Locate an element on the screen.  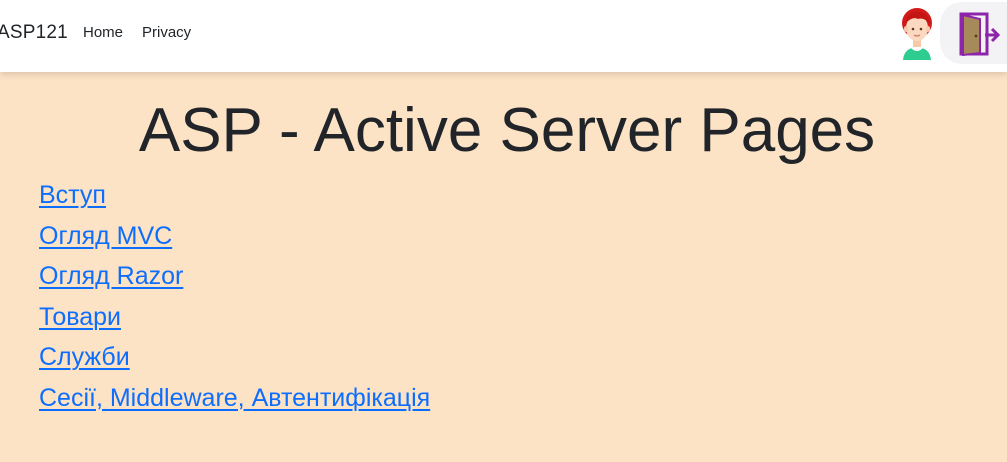
topic-link-intro: Вступ is located at coordinates (72, 195).